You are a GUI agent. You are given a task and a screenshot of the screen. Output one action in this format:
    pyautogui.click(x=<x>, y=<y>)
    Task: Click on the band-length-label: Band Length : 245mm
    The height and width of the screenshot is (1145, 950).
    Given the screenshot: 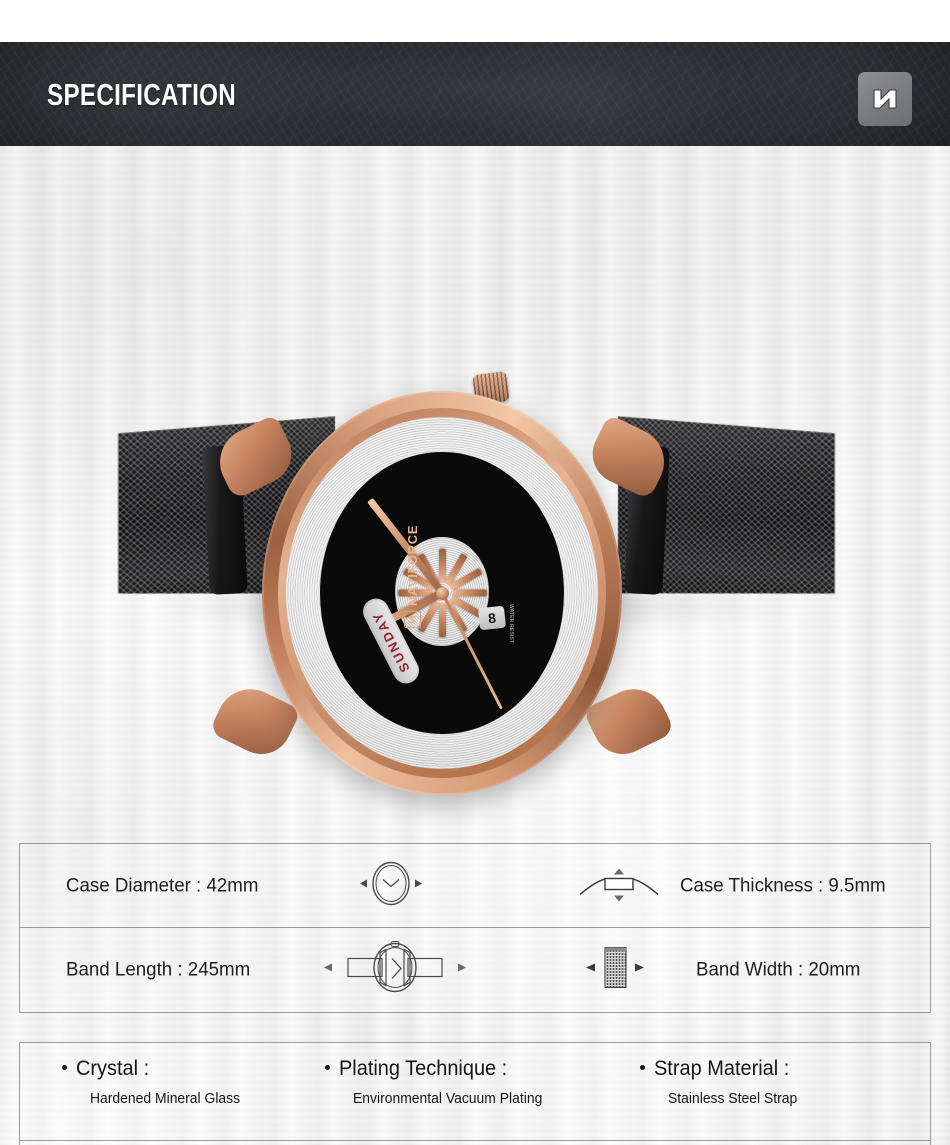 What is the action you would take?
    pyautogui.click(x=158, y=969)
    